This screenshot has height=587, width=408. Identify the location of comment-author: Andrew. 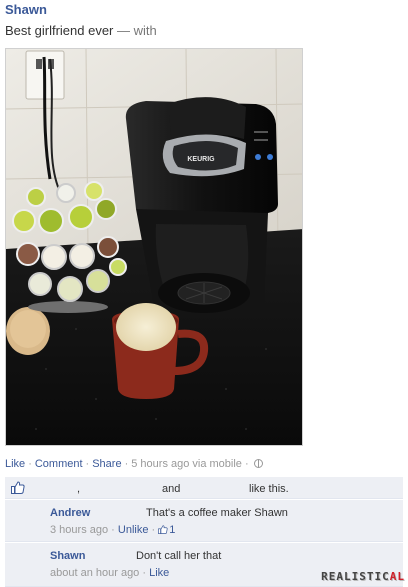
(70, 513).